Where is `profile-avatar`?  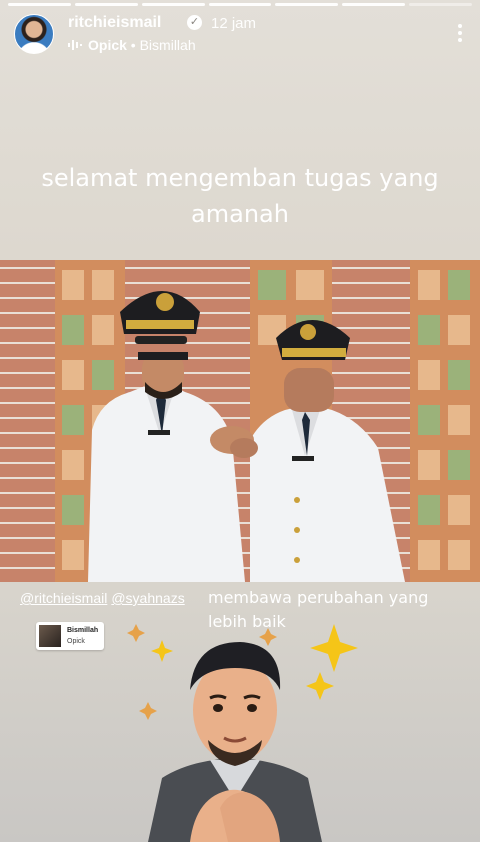
profile-avatar is located at coordinates (34, 34).